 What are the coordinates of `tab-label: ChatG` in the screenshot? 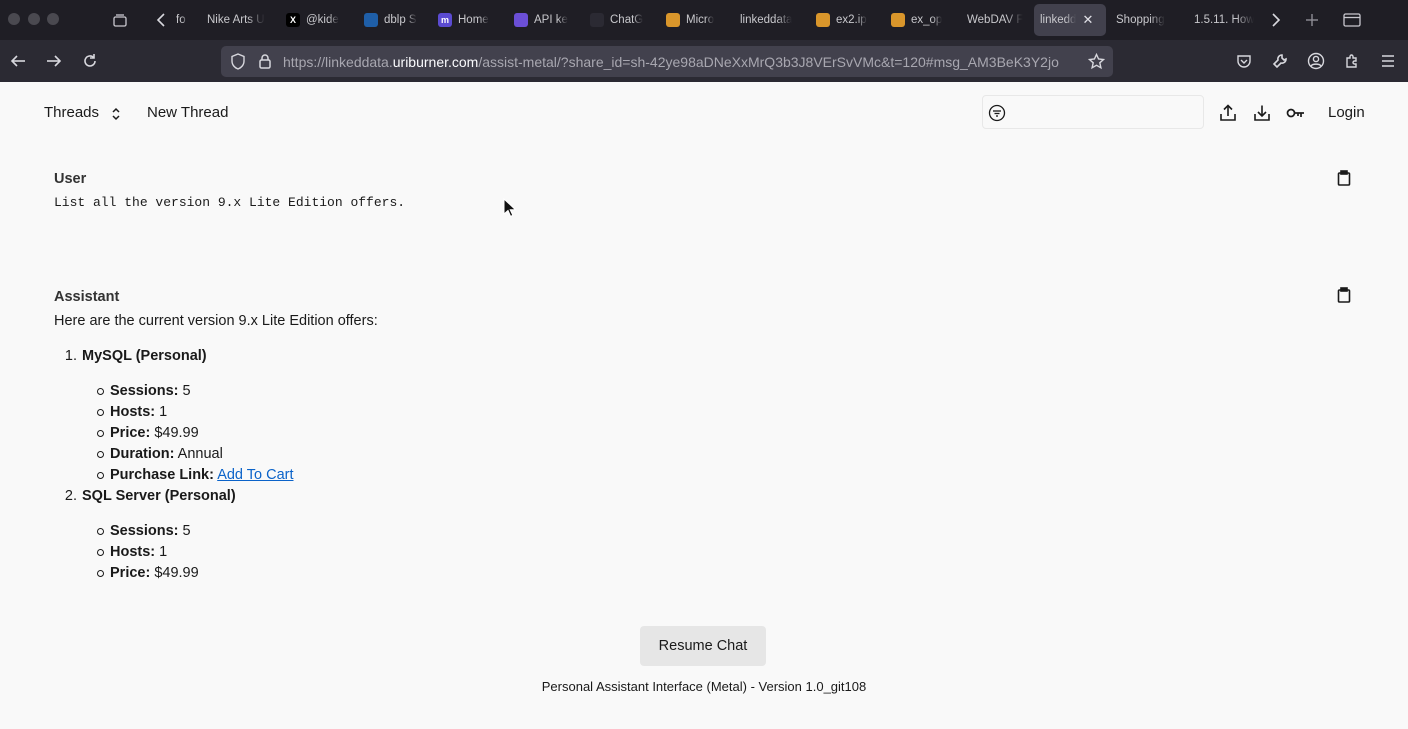 It's located at (627, 20).